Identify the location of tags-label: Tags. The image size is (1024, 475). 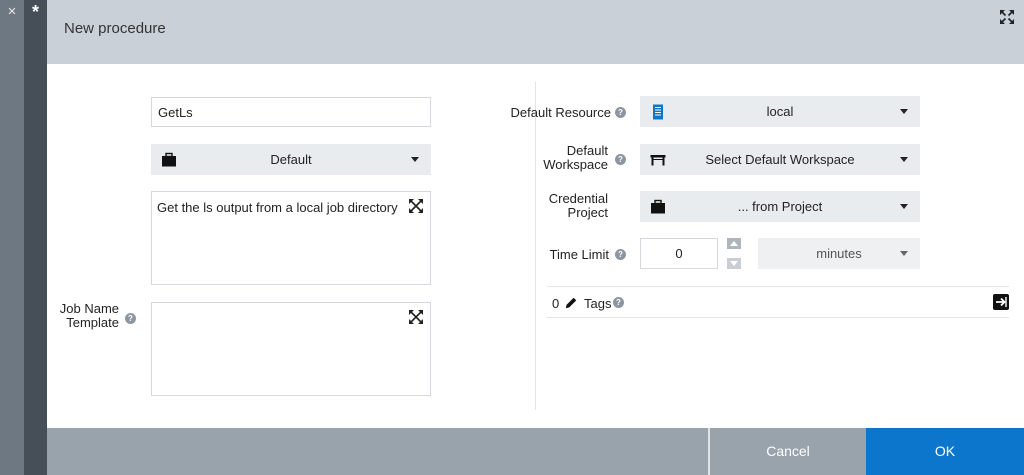
(598, 303).